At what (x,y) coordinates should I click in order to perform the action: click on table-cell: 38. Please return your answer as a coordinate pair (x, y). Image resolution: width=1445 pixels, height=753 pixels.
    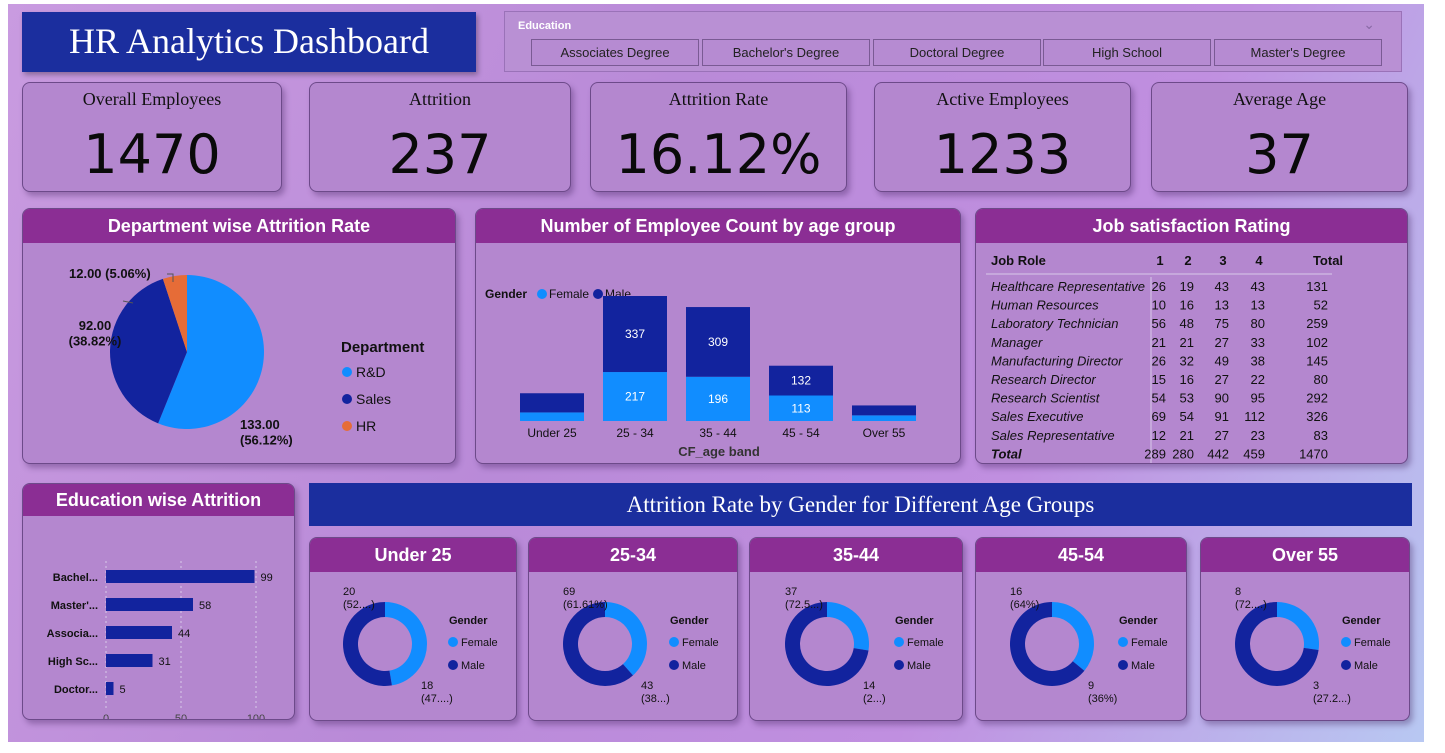
    Looking at the image, I should click on (1258, 360).